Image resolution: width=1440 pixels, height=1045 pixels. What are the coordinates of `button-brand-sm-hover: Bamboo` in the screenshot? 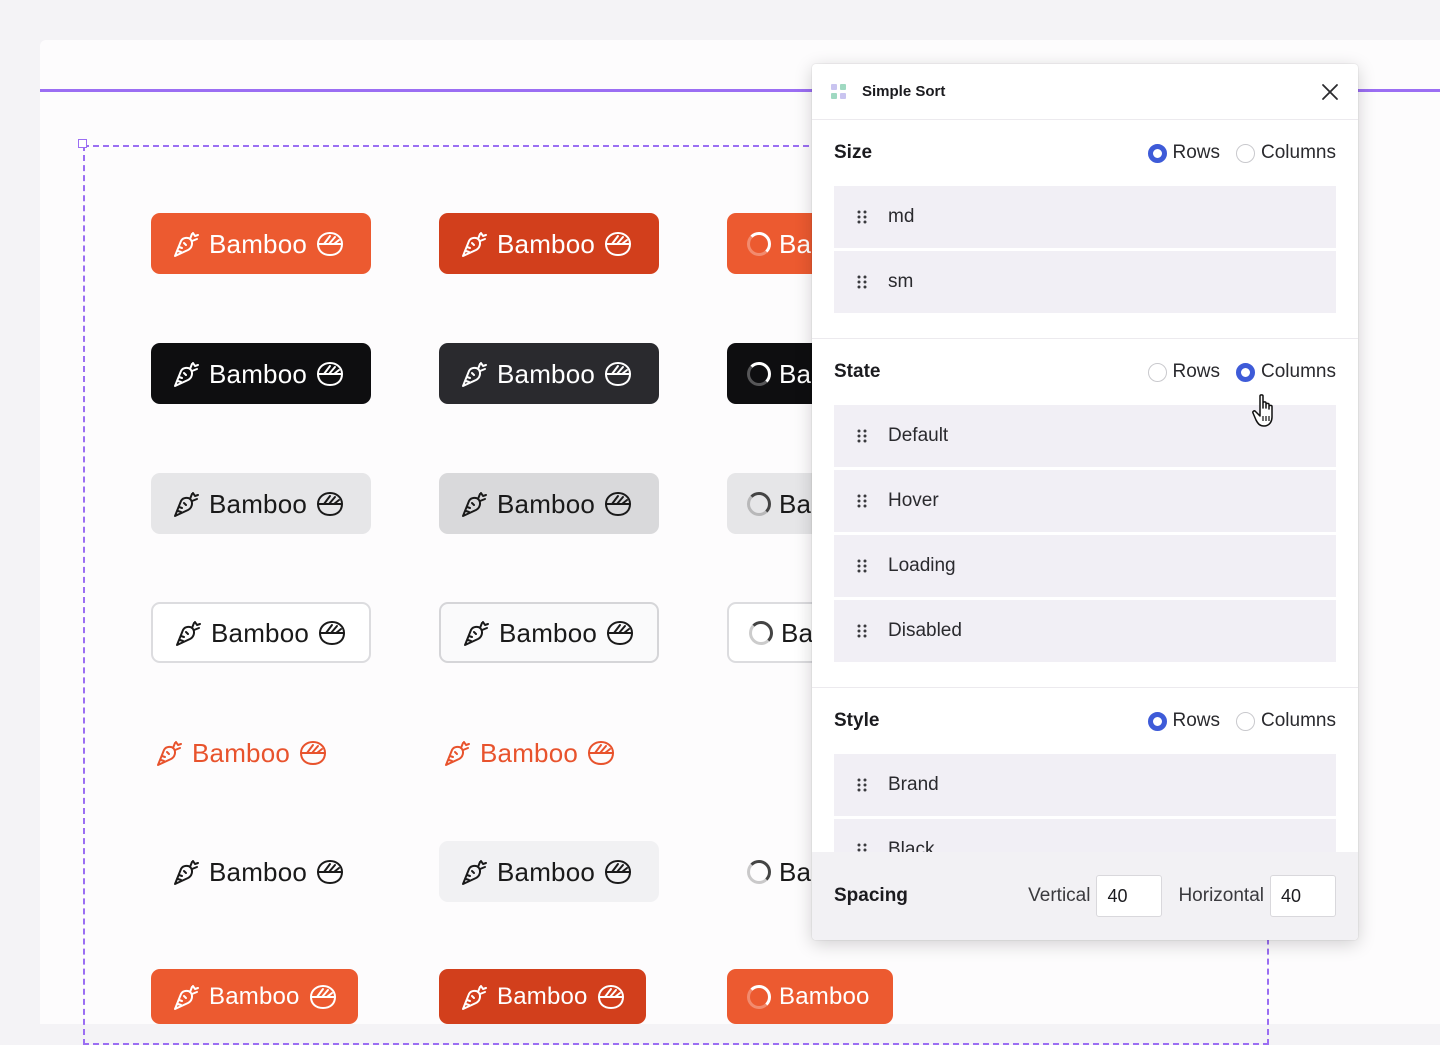 It's located at (542, 996).